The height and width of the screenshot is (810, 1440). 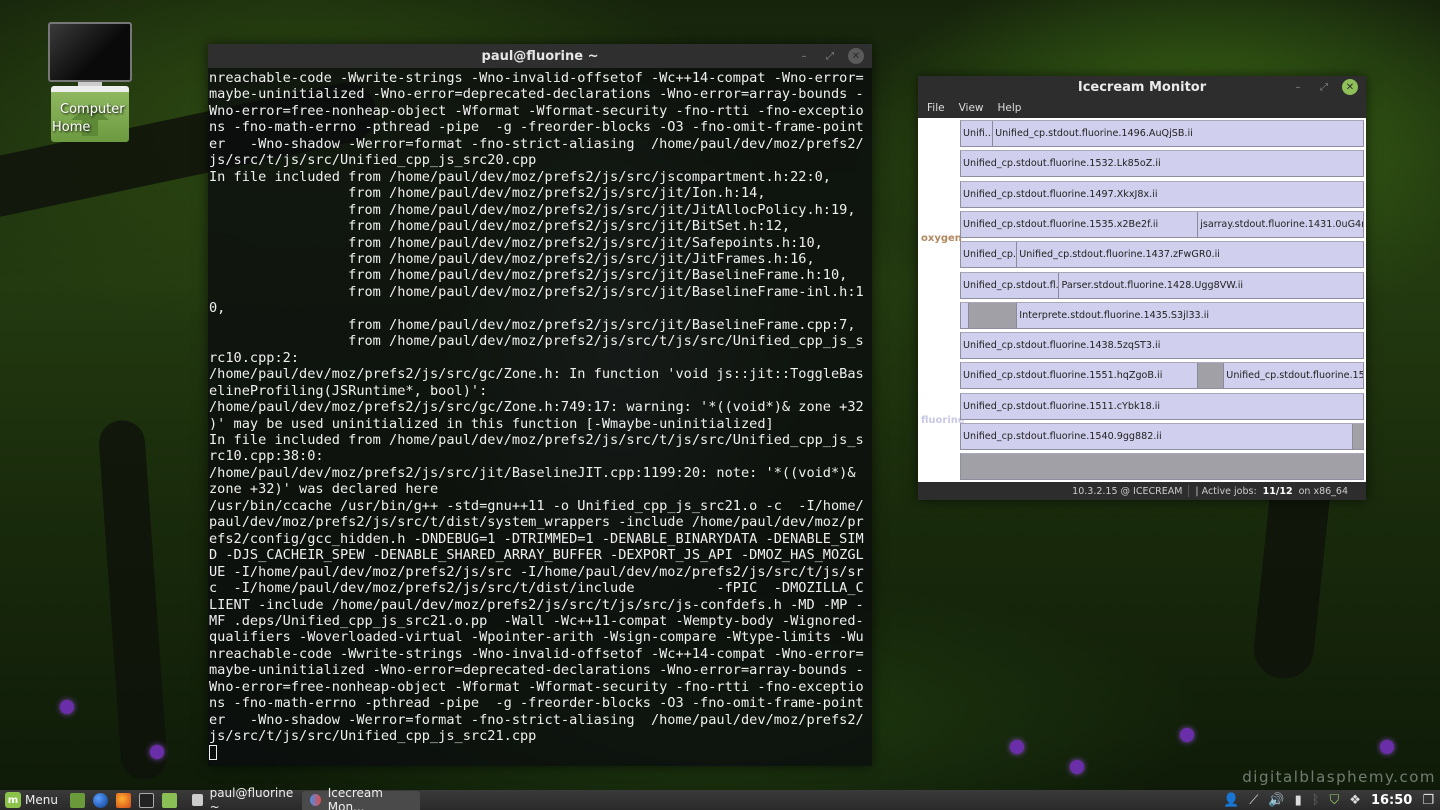 I want to click on terminal-icon, so click(x=146, y=800).